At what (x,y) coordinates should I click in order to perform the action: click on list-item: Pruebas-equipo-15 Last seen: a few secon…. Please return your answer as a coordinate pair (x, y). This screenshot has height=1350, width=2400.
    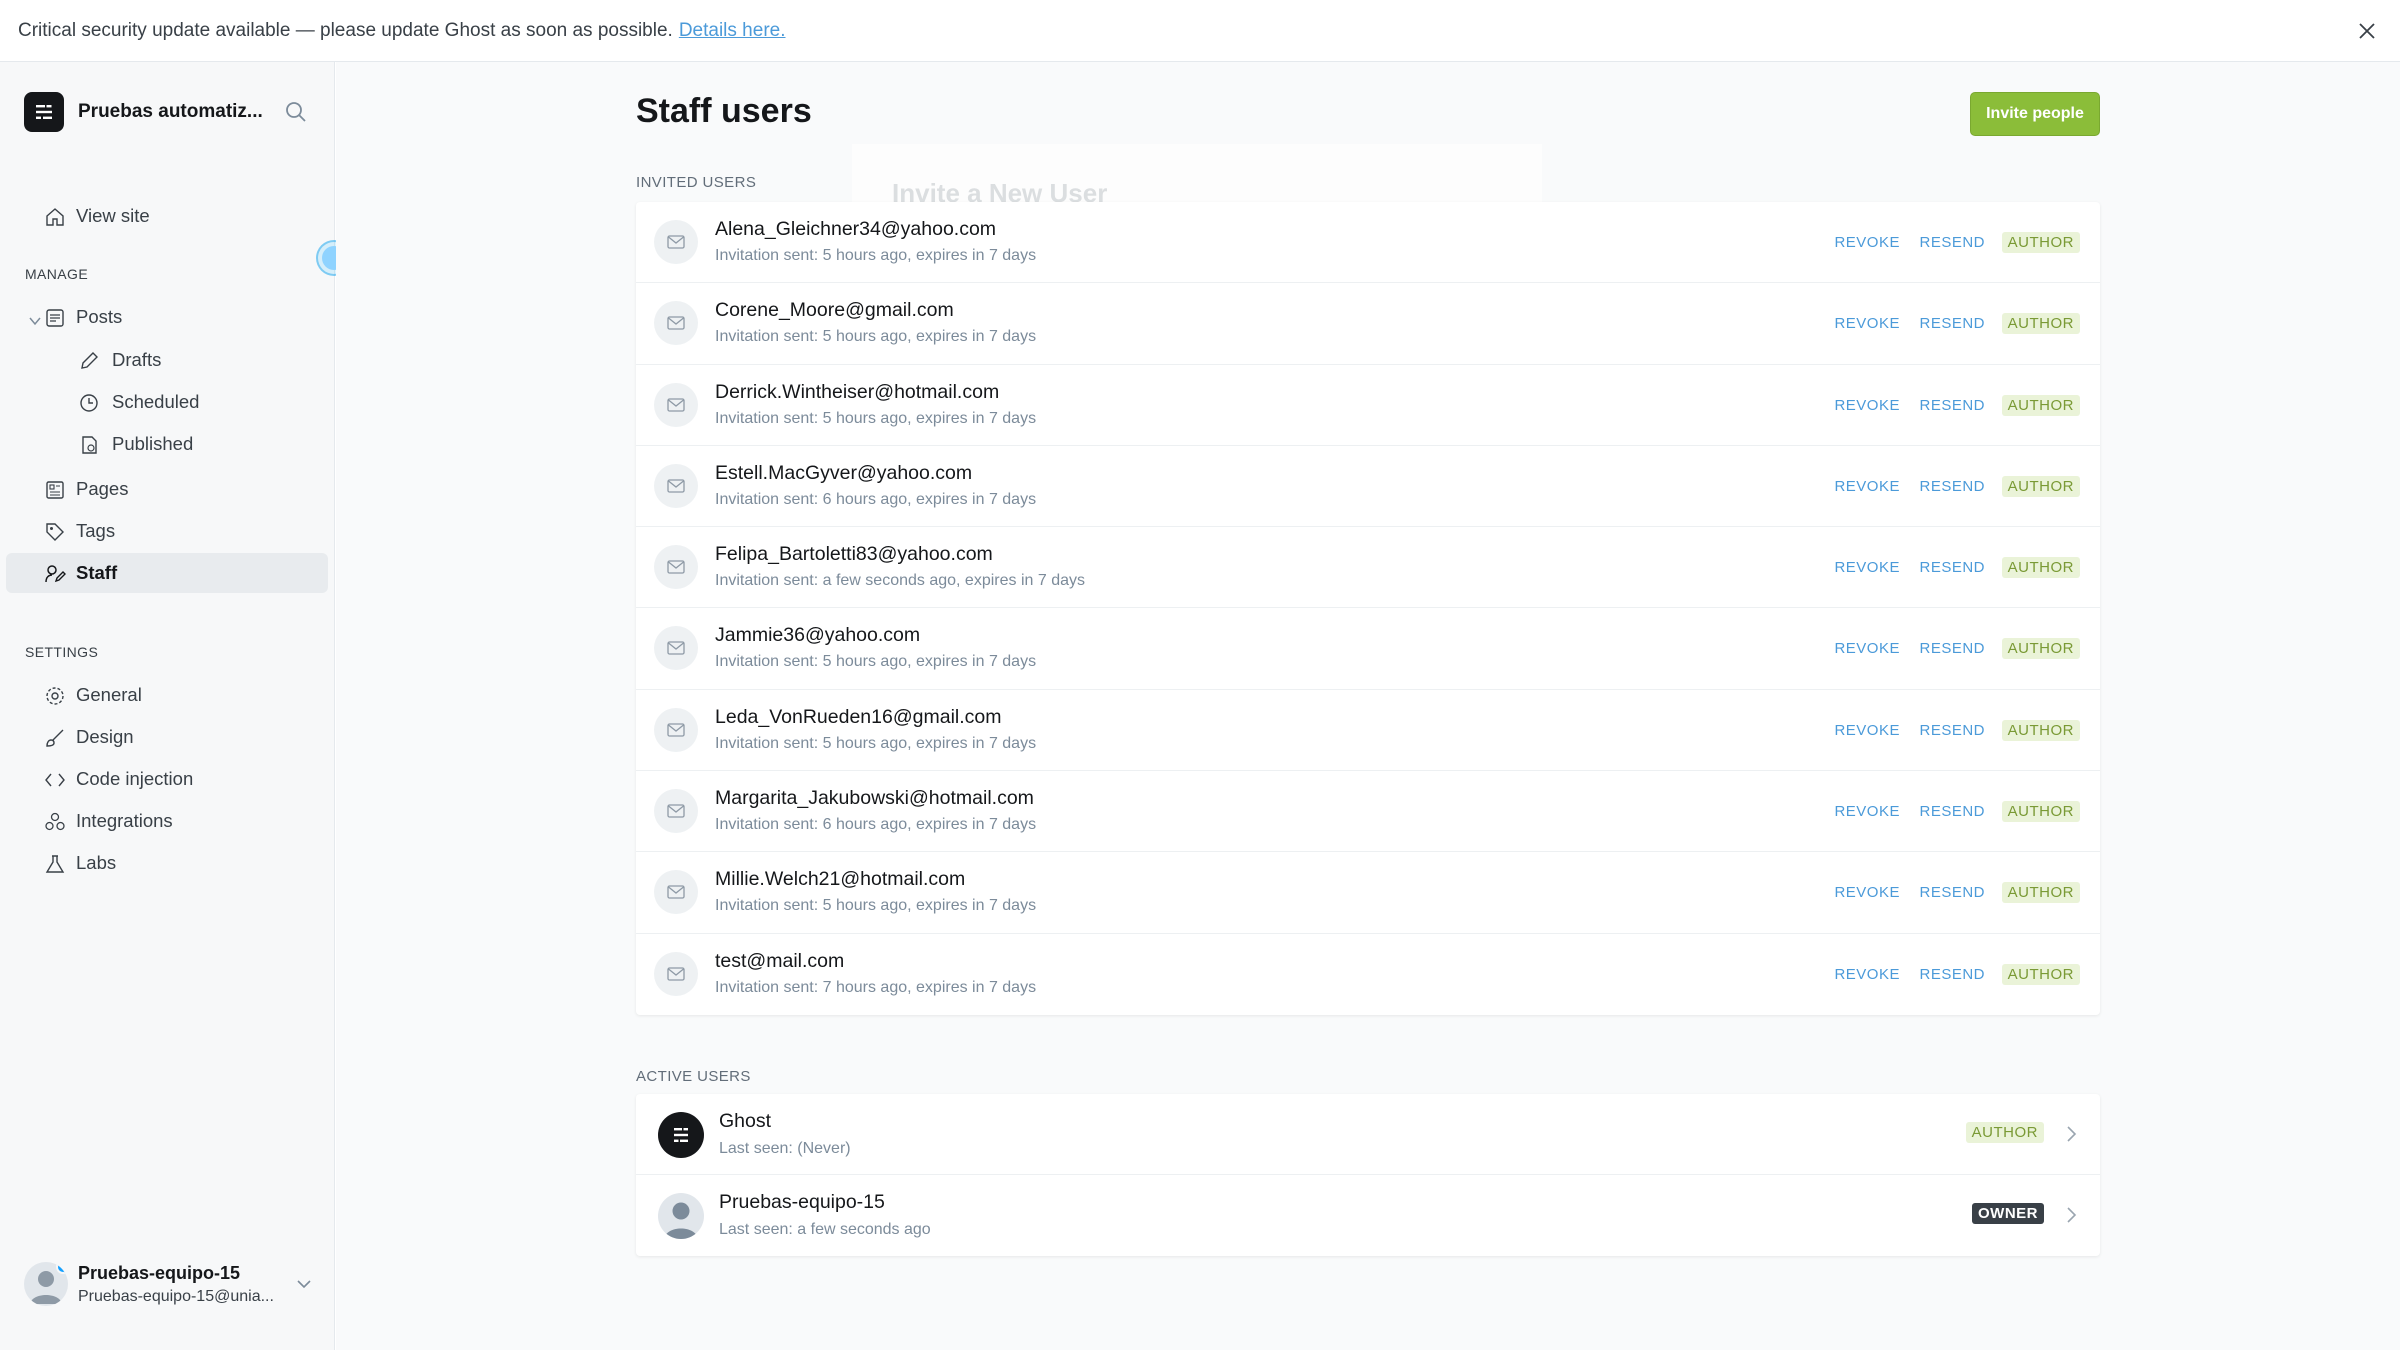
    Looking at the image, I should click on (1368, 1215).